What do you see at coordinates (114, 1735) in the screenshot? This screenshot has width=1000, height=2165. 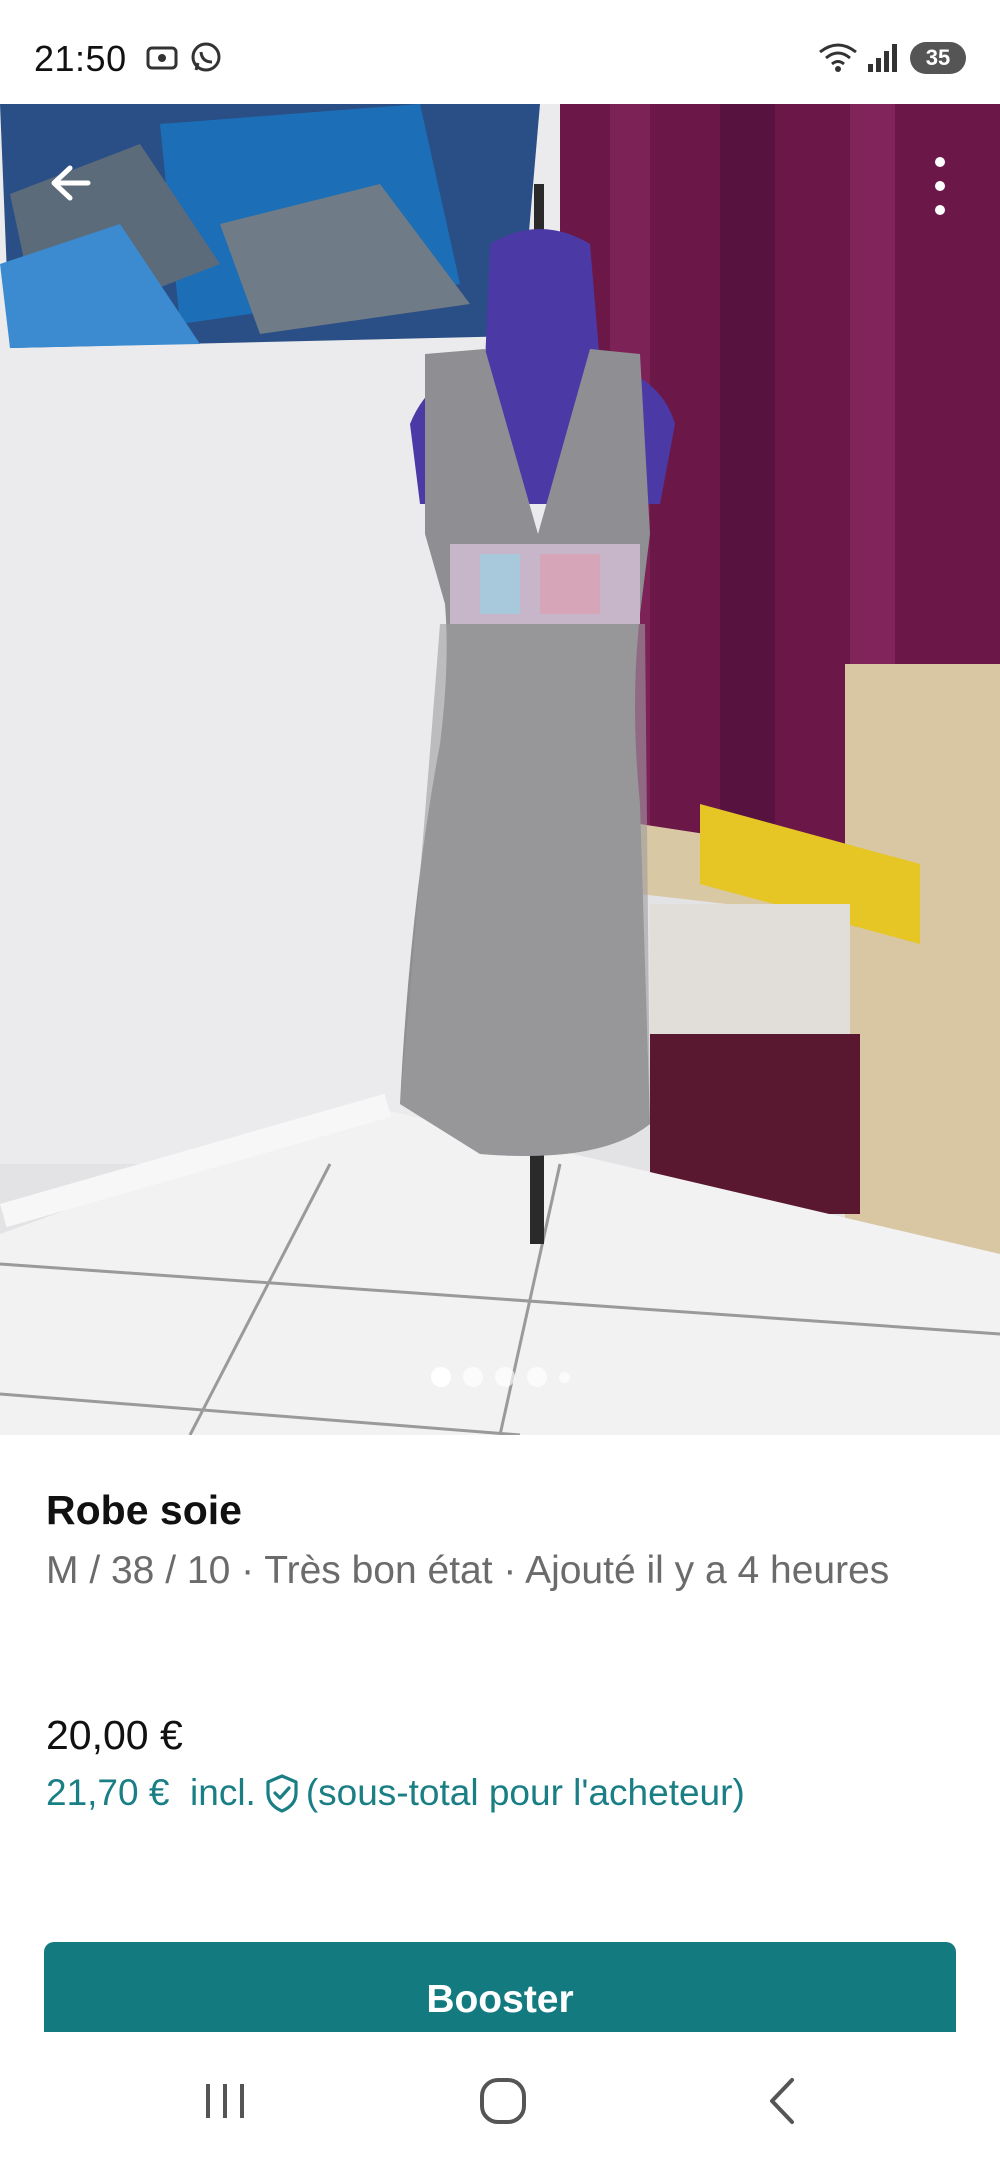 I see `listing-price: 20,00 €` at bounding box center [114, 1735].